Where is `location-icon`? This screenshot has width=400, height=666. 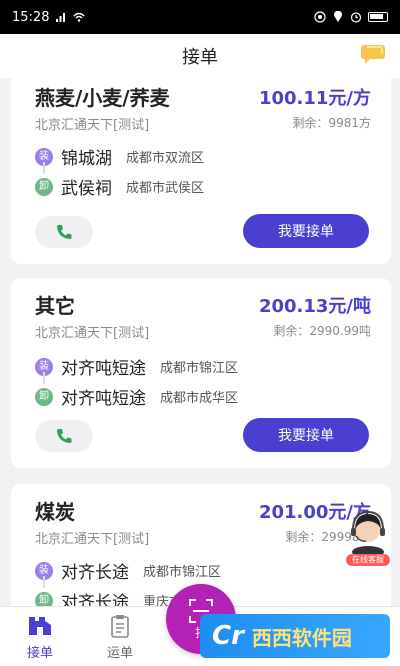
location-icon is located at coordinates (338, 16).